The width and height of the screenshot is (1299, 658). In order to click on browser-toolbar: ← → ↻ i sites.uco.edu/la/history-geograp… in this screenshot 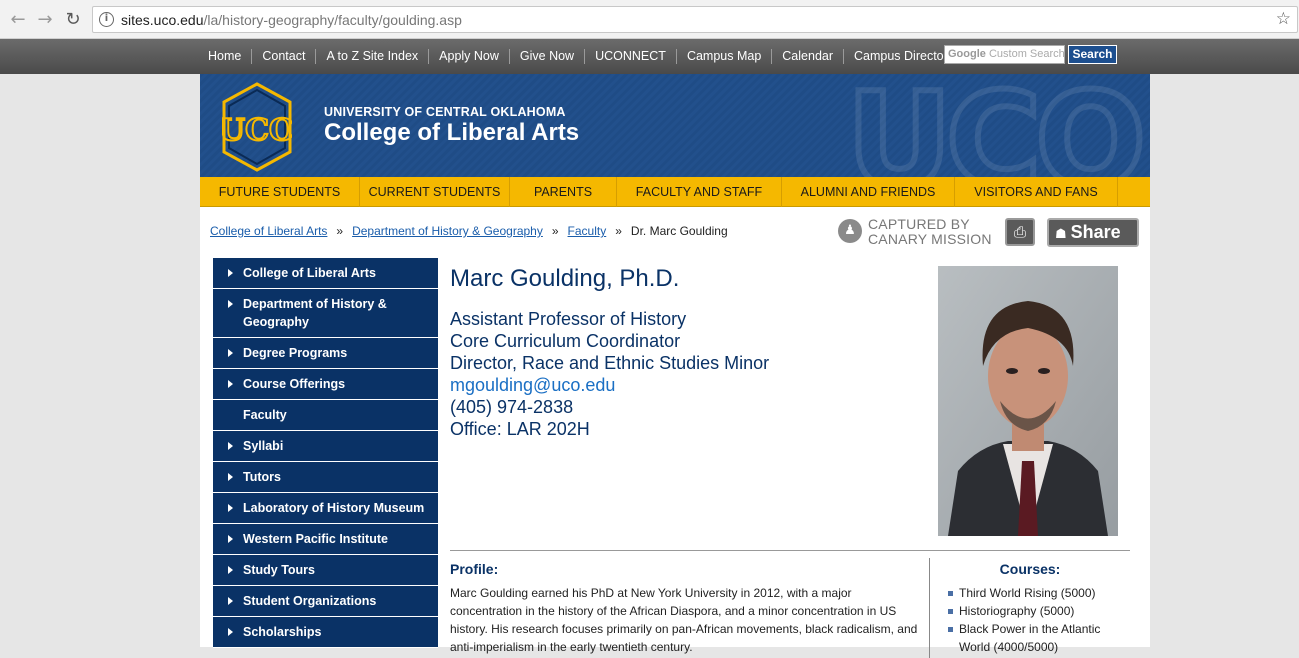, I will do `click(649, 19)`.